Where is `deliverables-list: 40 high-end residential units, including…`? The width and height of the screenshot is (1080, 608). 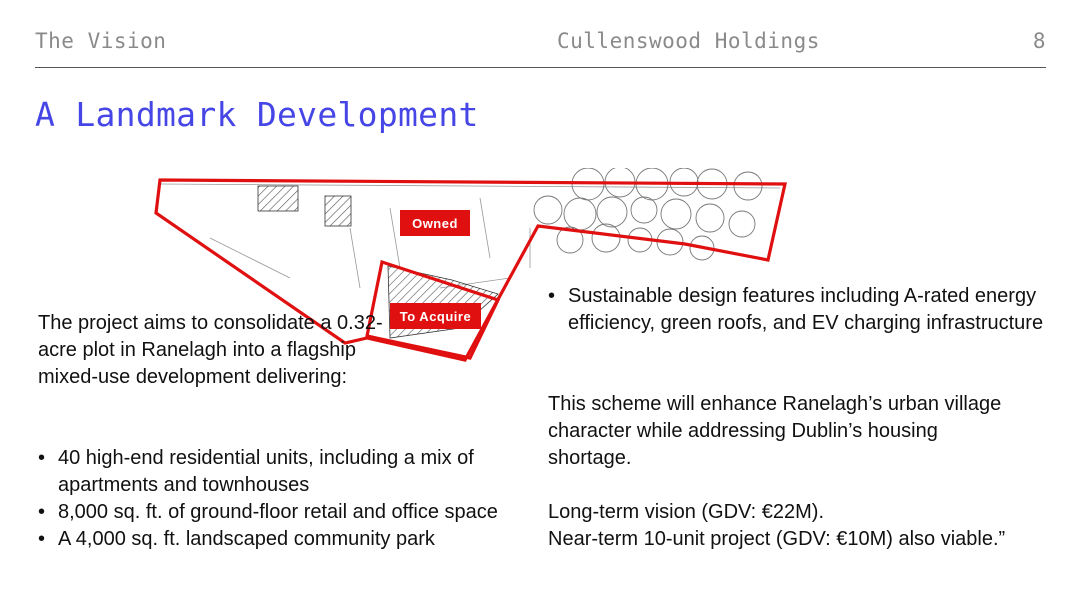 deliverables-list: 40 high-end residential units, including… is located at coordinates (283, 499).